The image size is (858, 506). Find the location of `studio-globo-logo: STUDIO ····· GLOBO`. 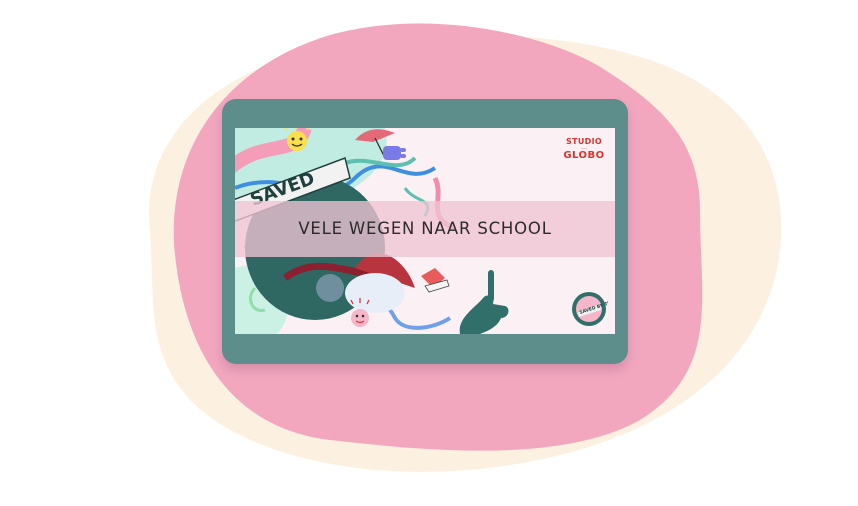

studio-globo-logo: STUDIO ····· GLOBO is located at coordinates (584, 150).